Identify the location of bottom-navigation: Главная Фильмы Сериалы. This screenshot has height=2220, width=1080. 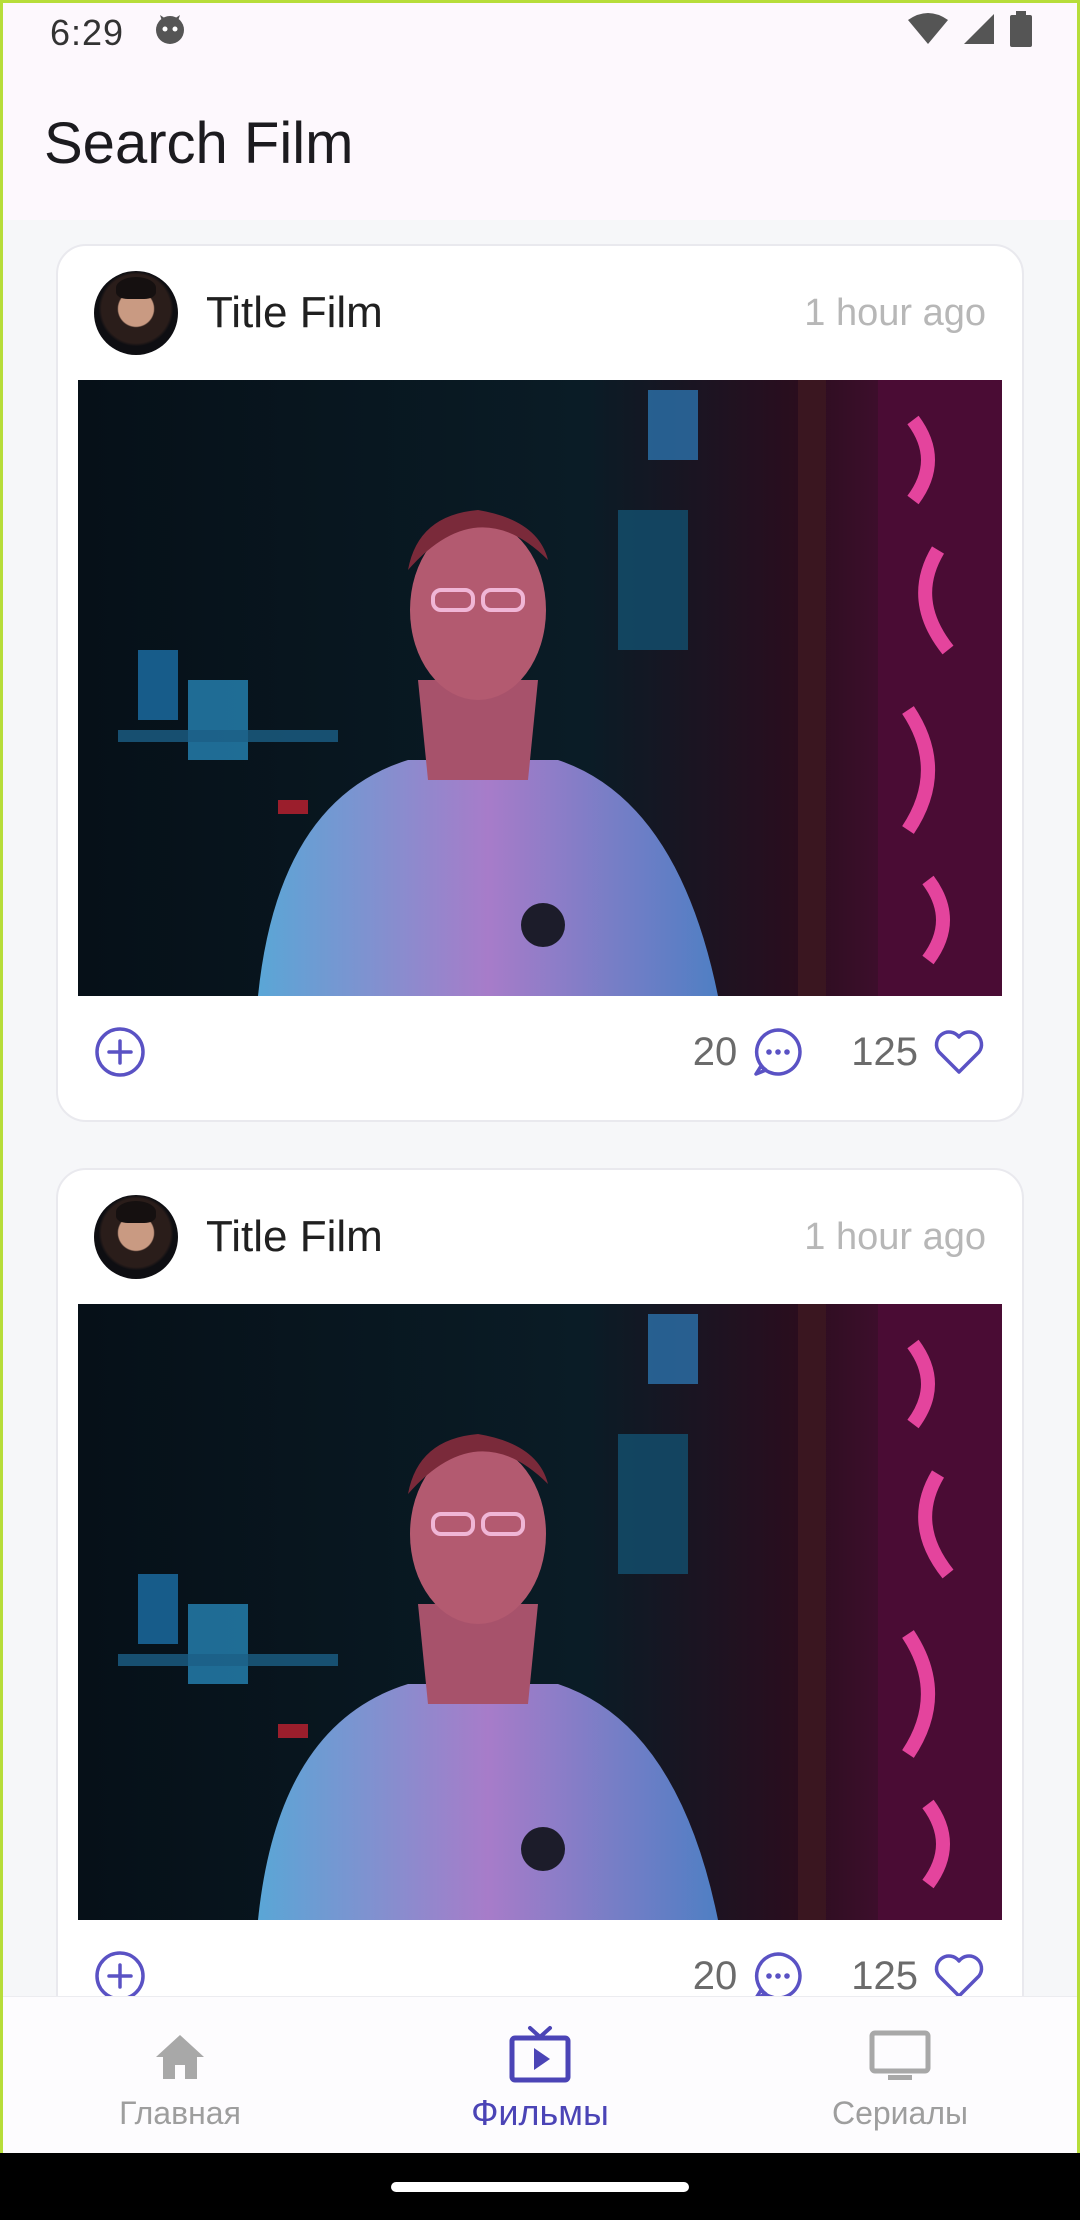
(540, 2074).